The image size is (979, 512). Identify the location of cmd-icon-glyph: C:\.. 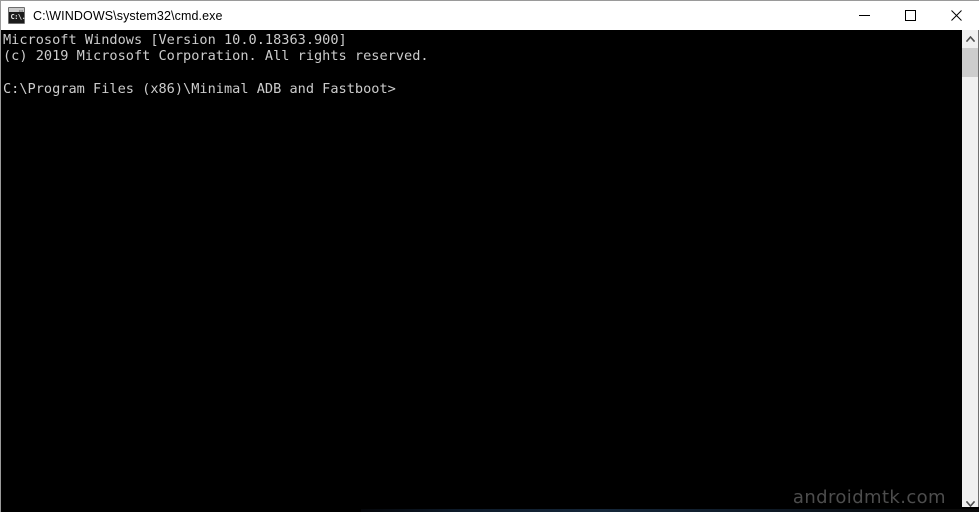
(18, 17).